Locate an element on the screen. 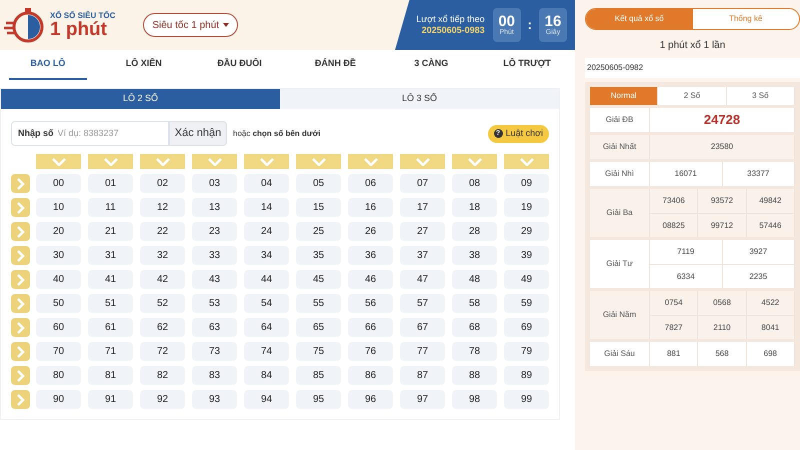  number-cell: 97 is located at coordinates (422, 399).